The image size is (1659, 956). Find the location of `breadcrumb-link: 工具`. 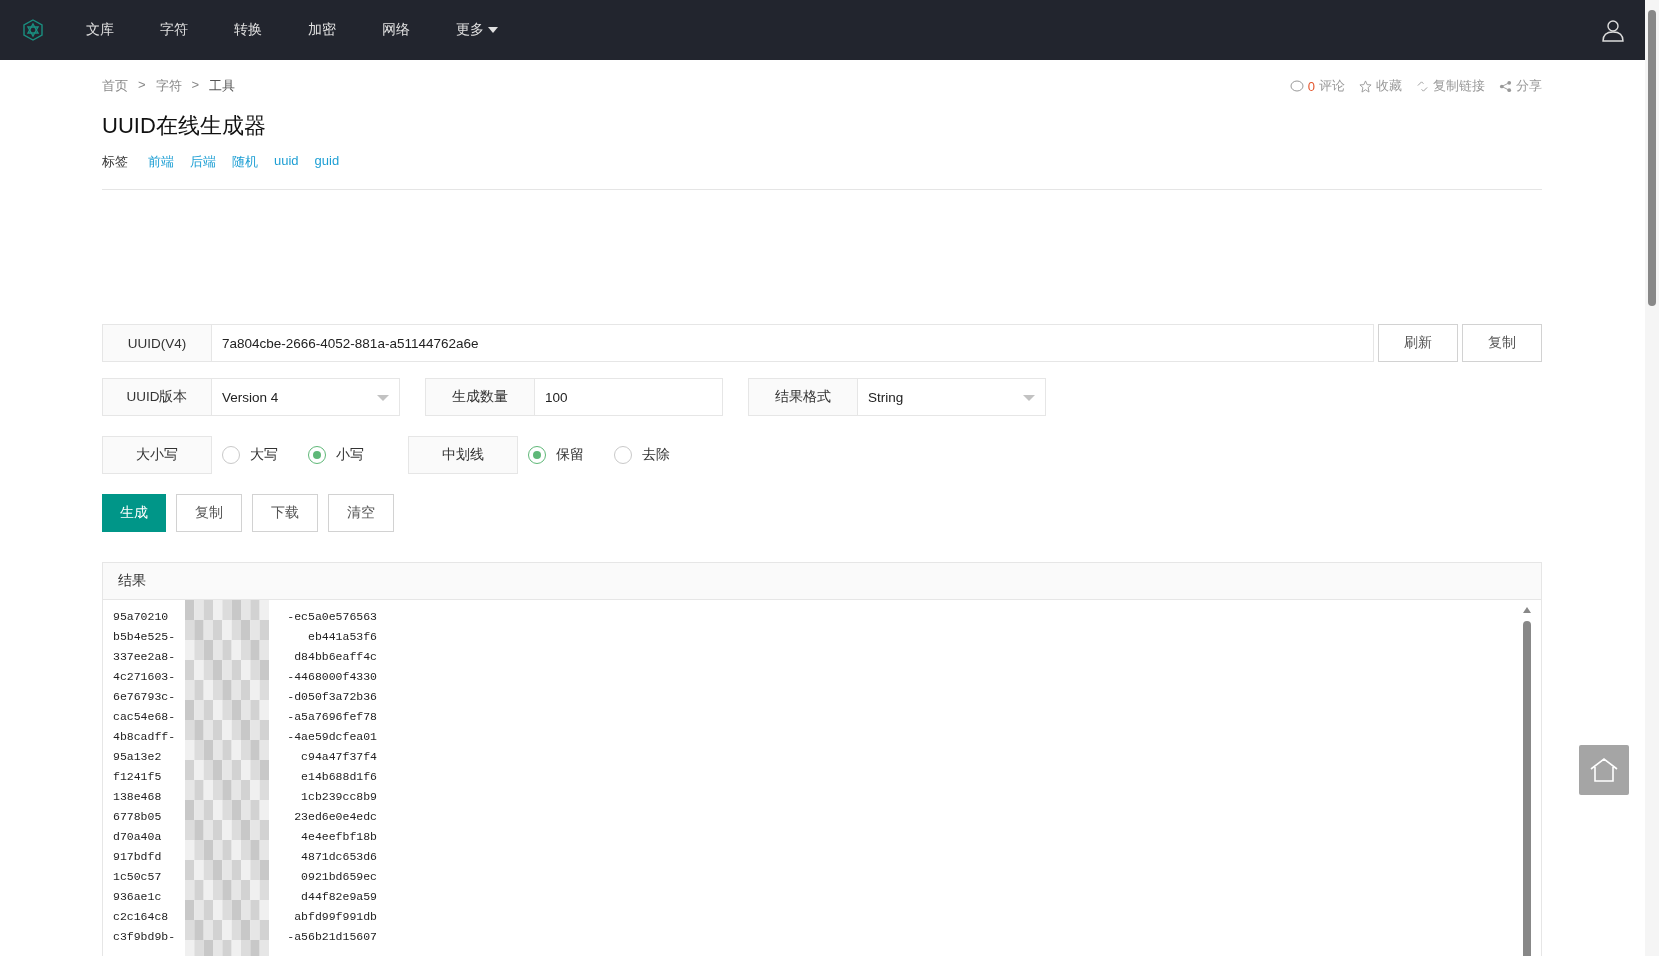

breadcrumb-link: 工具 is located at coordinates (222, 86).